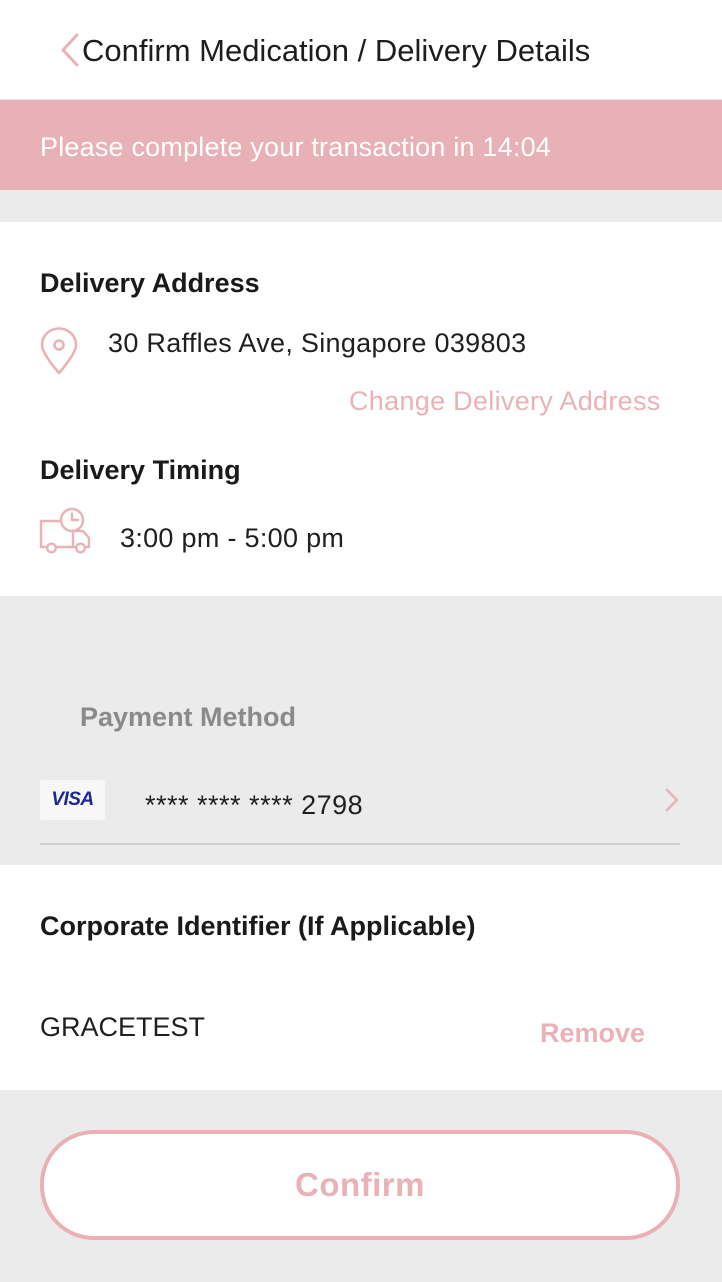  Describe the element at coordinates (123, 1027) in the screenshot. I see `corporate-identifier-value: GRACETEST` at that location.